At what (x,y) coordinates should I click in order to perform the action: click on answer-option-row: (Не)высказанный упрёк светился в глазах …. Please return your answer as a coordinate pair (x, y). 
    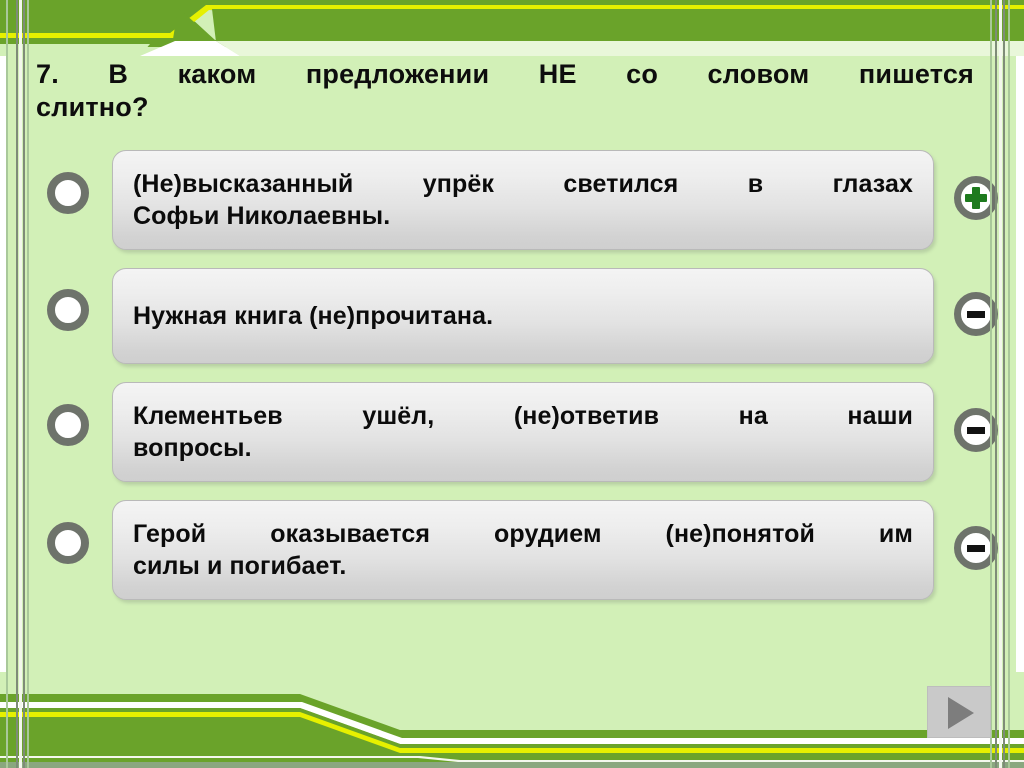
    Looking at the image, I should click on (512, 200).